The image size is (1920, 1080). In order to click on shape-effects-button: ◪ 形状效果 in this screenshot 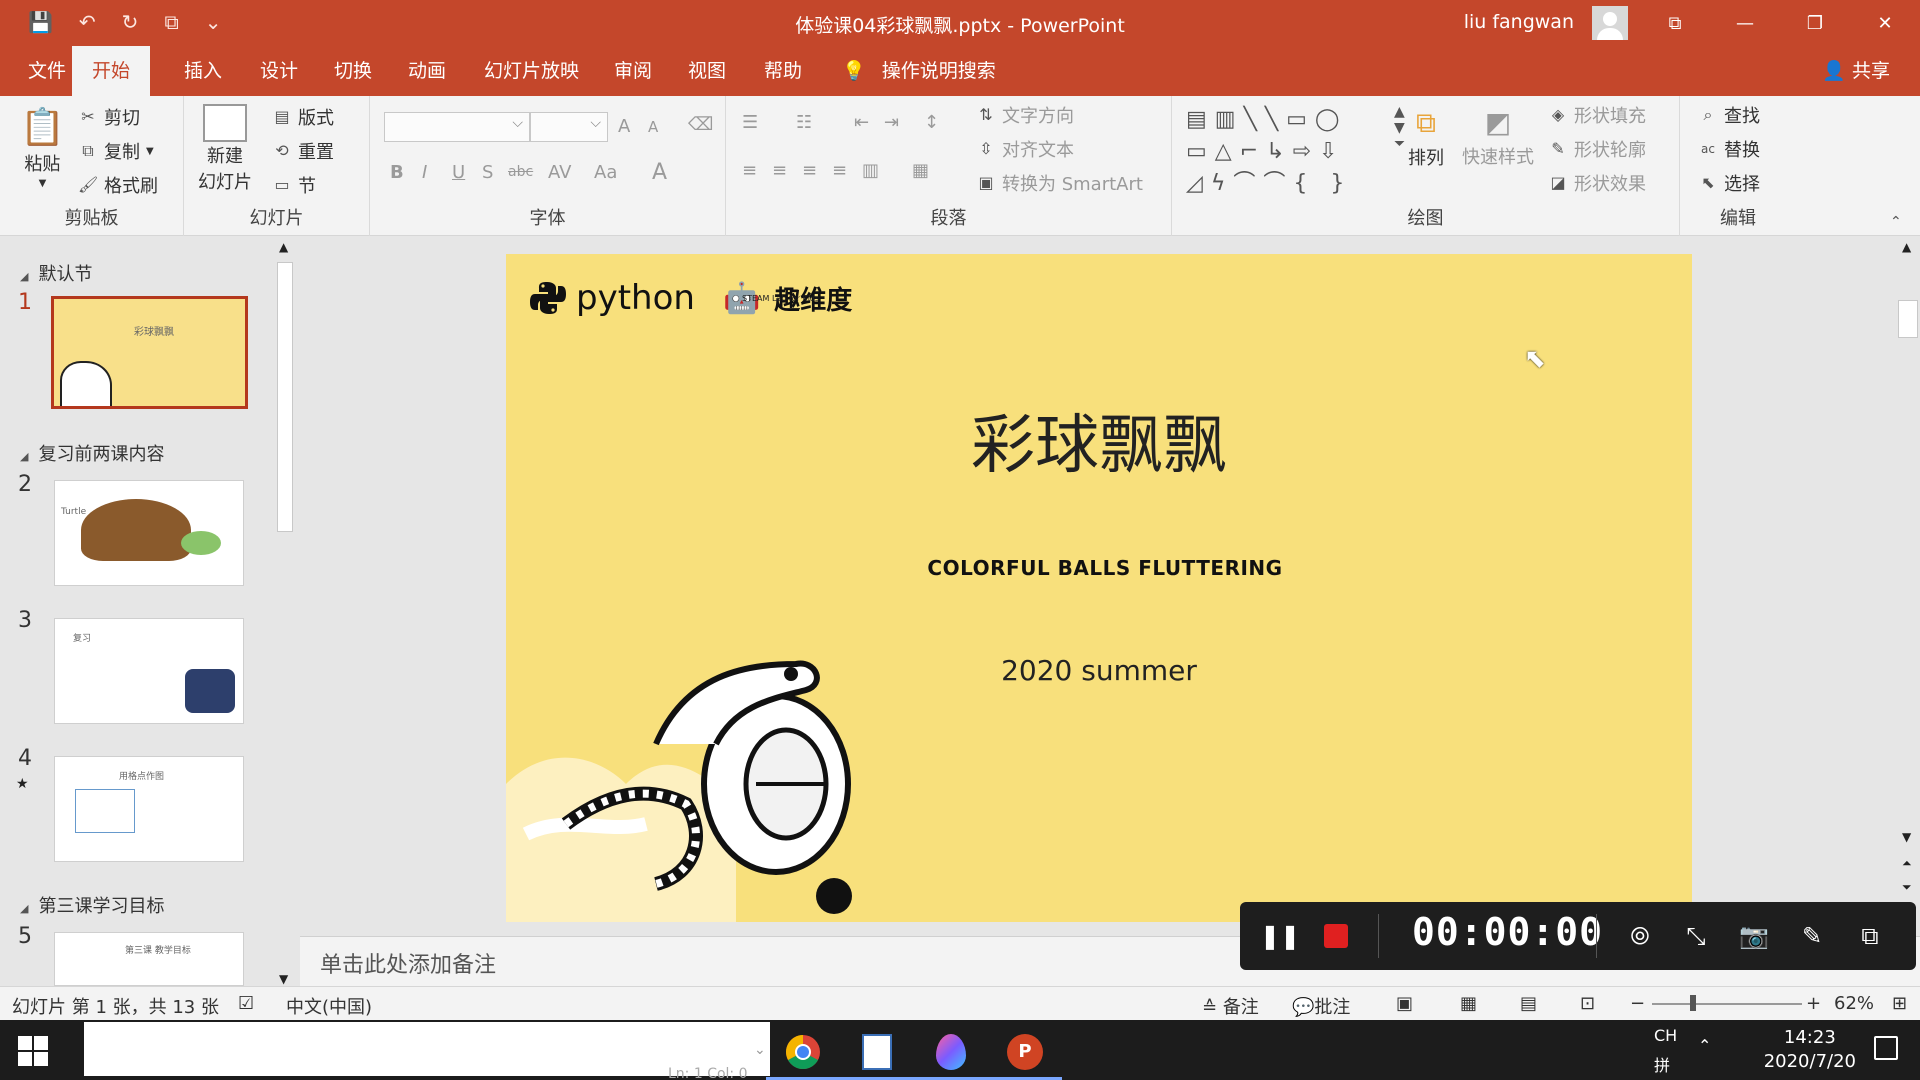, I will do `click(1597, 183)`.